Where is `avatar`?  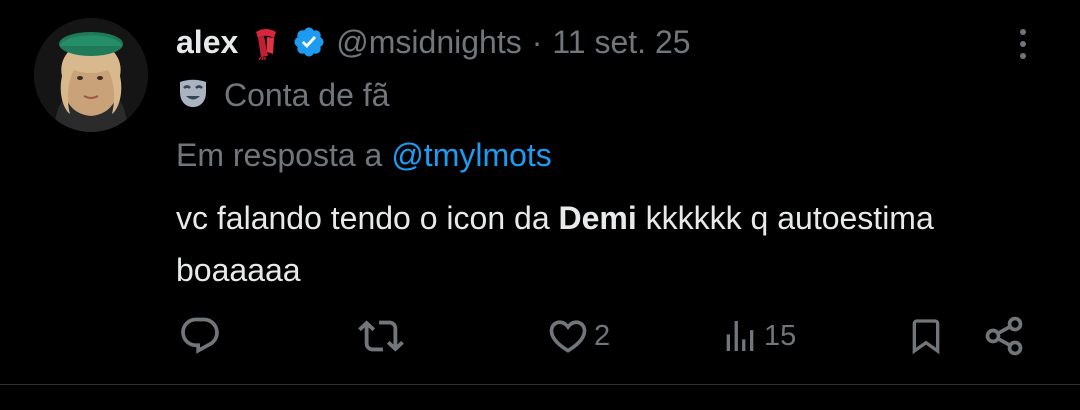 avatar is located at coordinates (91, 75).